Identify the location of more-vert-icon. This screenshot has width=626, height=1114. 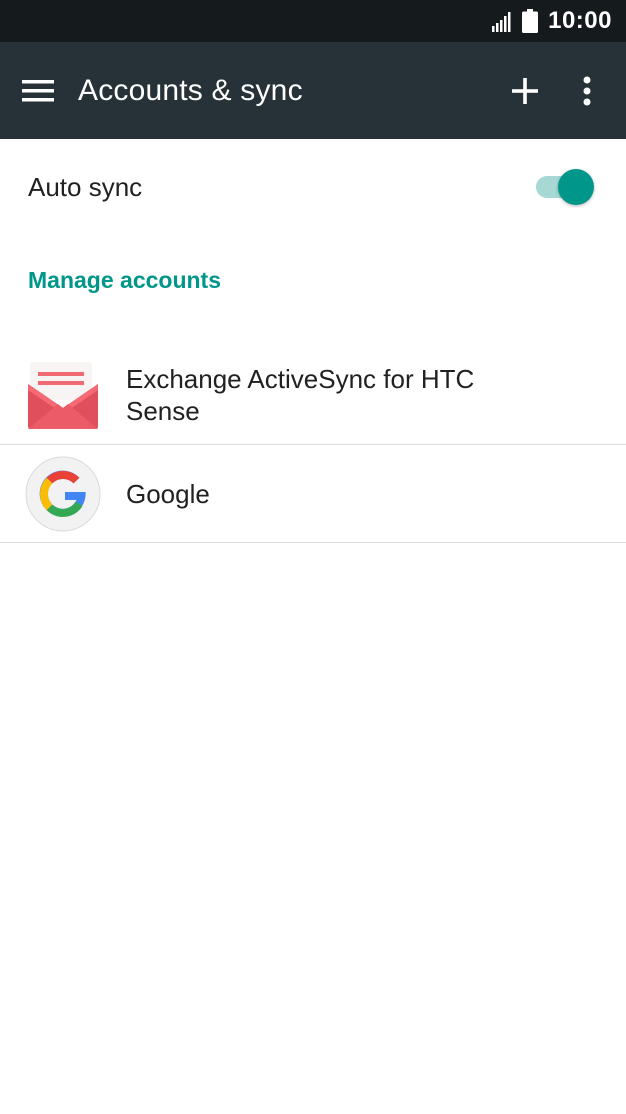
(587, 91).